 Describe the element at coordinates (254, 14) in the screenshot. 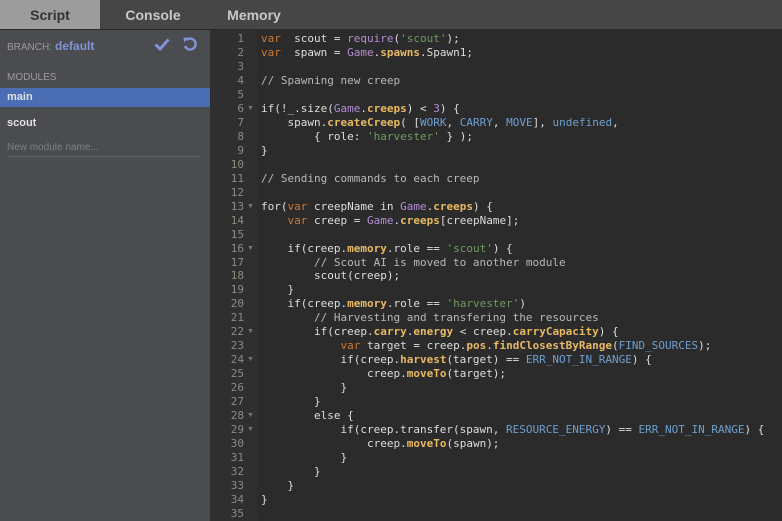

I see `tab-memory: Memory` at that location.